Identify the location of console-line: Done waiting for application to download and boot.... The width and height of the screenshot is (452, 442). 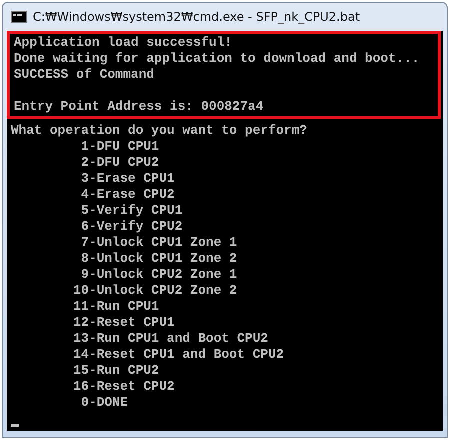
(217, 59).